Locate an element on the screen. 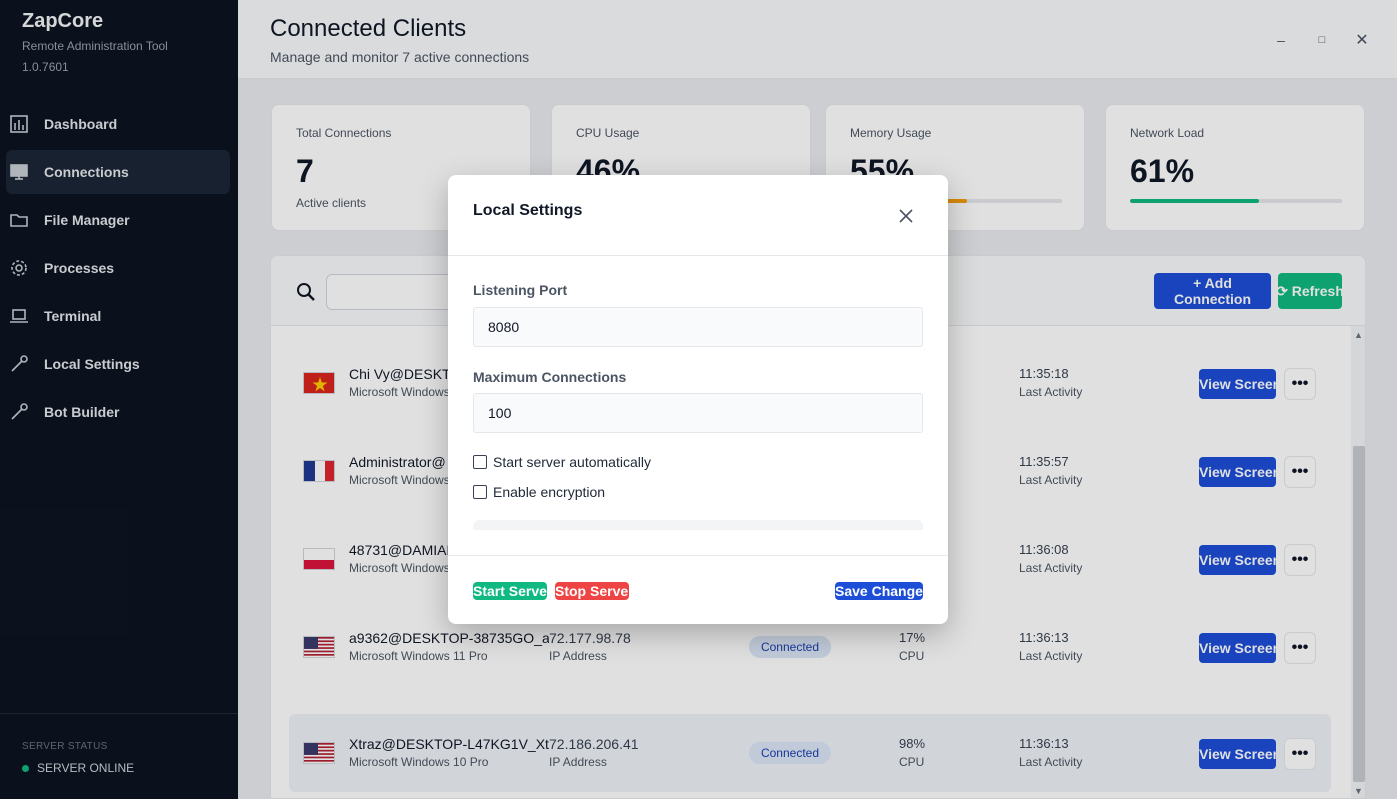 This screenshot has height=799, width=1397. listening-port-input is located at coordinates (698, 327).